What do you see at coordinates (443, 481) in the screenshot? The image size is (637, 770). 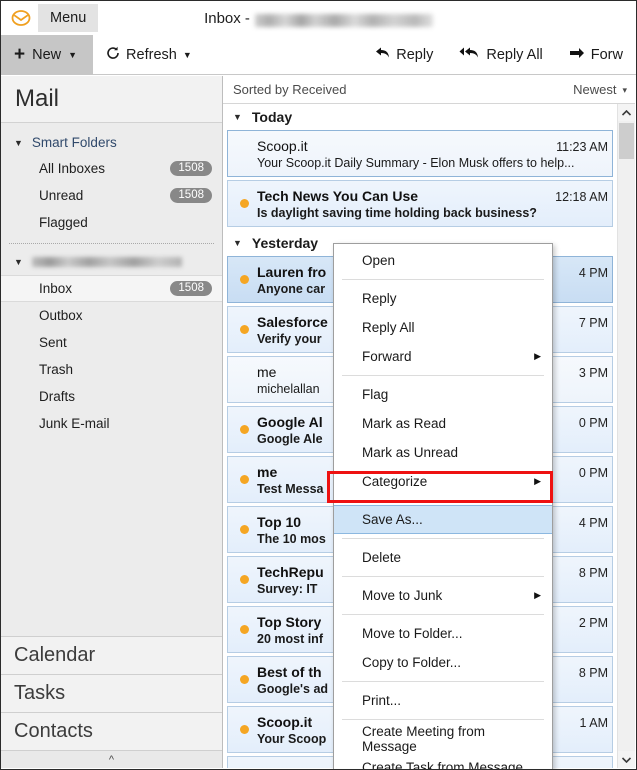 I see `context-menu-item-categorize: Categorize ▶` at bounding box center [443, 481].